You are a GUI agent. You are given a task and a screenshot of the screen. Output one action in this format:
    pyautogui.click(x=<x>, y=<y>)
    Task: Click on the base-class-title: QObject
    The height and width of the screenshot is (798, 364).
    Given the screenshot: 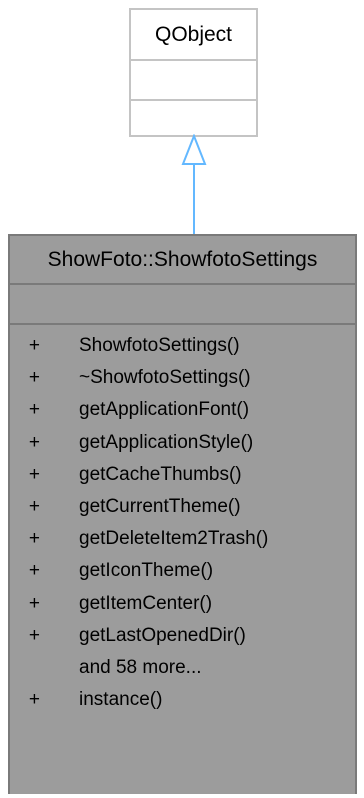 What is the action you would take?
    pyautogui.click(x=193, y=35)
    